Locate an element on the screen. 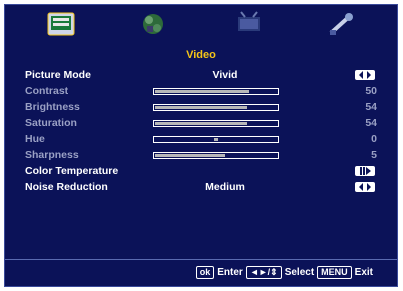 The height and width of the screenshot is (291, 403). channel-icon is located at coordinates (249, 24).